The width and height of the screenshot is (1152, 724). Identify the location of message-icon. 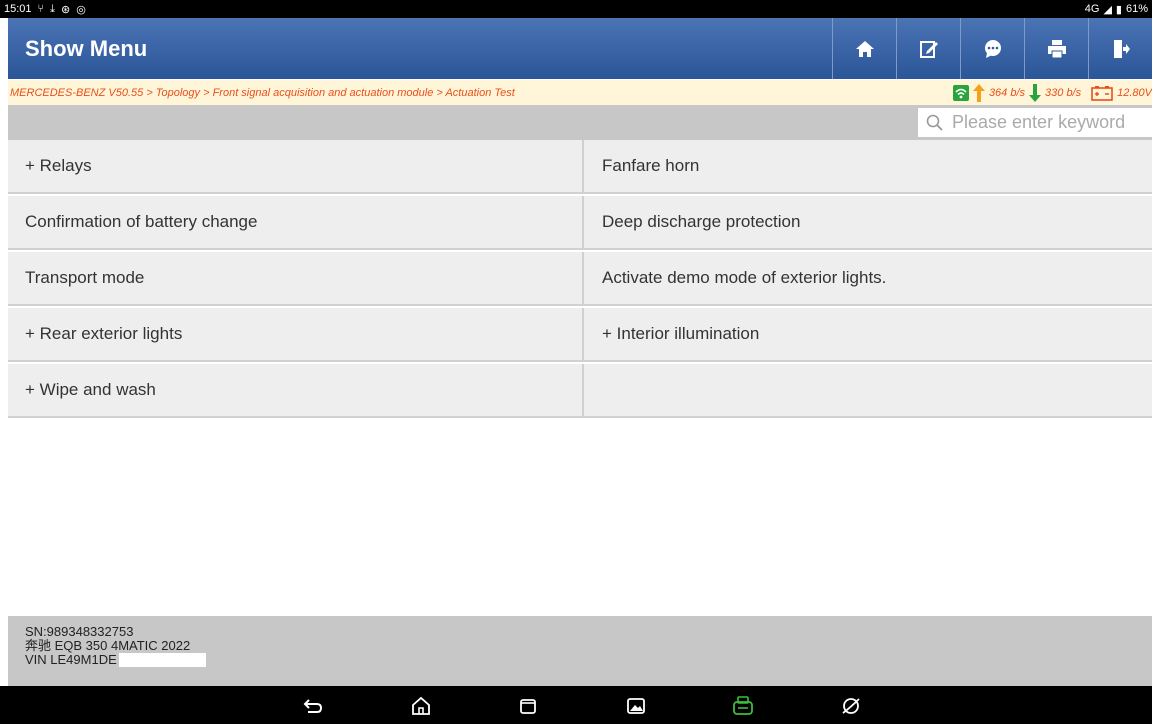
(992, 48).